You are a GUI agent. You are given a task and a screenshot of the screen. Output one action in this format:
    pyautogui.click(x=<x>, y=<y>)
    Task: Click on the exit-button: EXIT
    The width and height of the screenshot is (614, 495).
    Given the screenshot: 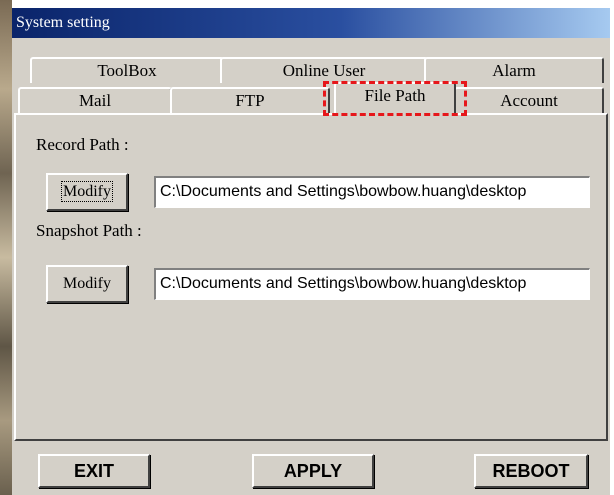 What is the action you would take?
    pyautogui.click(x=94, y=471)
    